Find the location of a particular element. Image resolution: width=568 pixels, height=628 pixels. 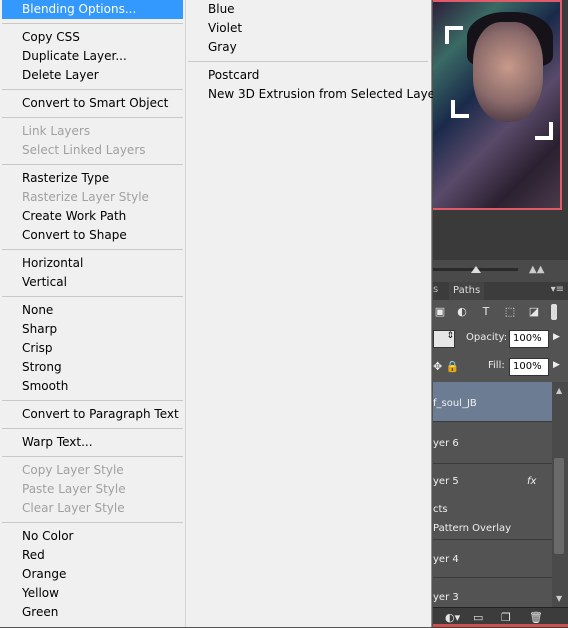

effect-item-pattern-overlay: Pattern Overlay is located at coordinates (472, 528).